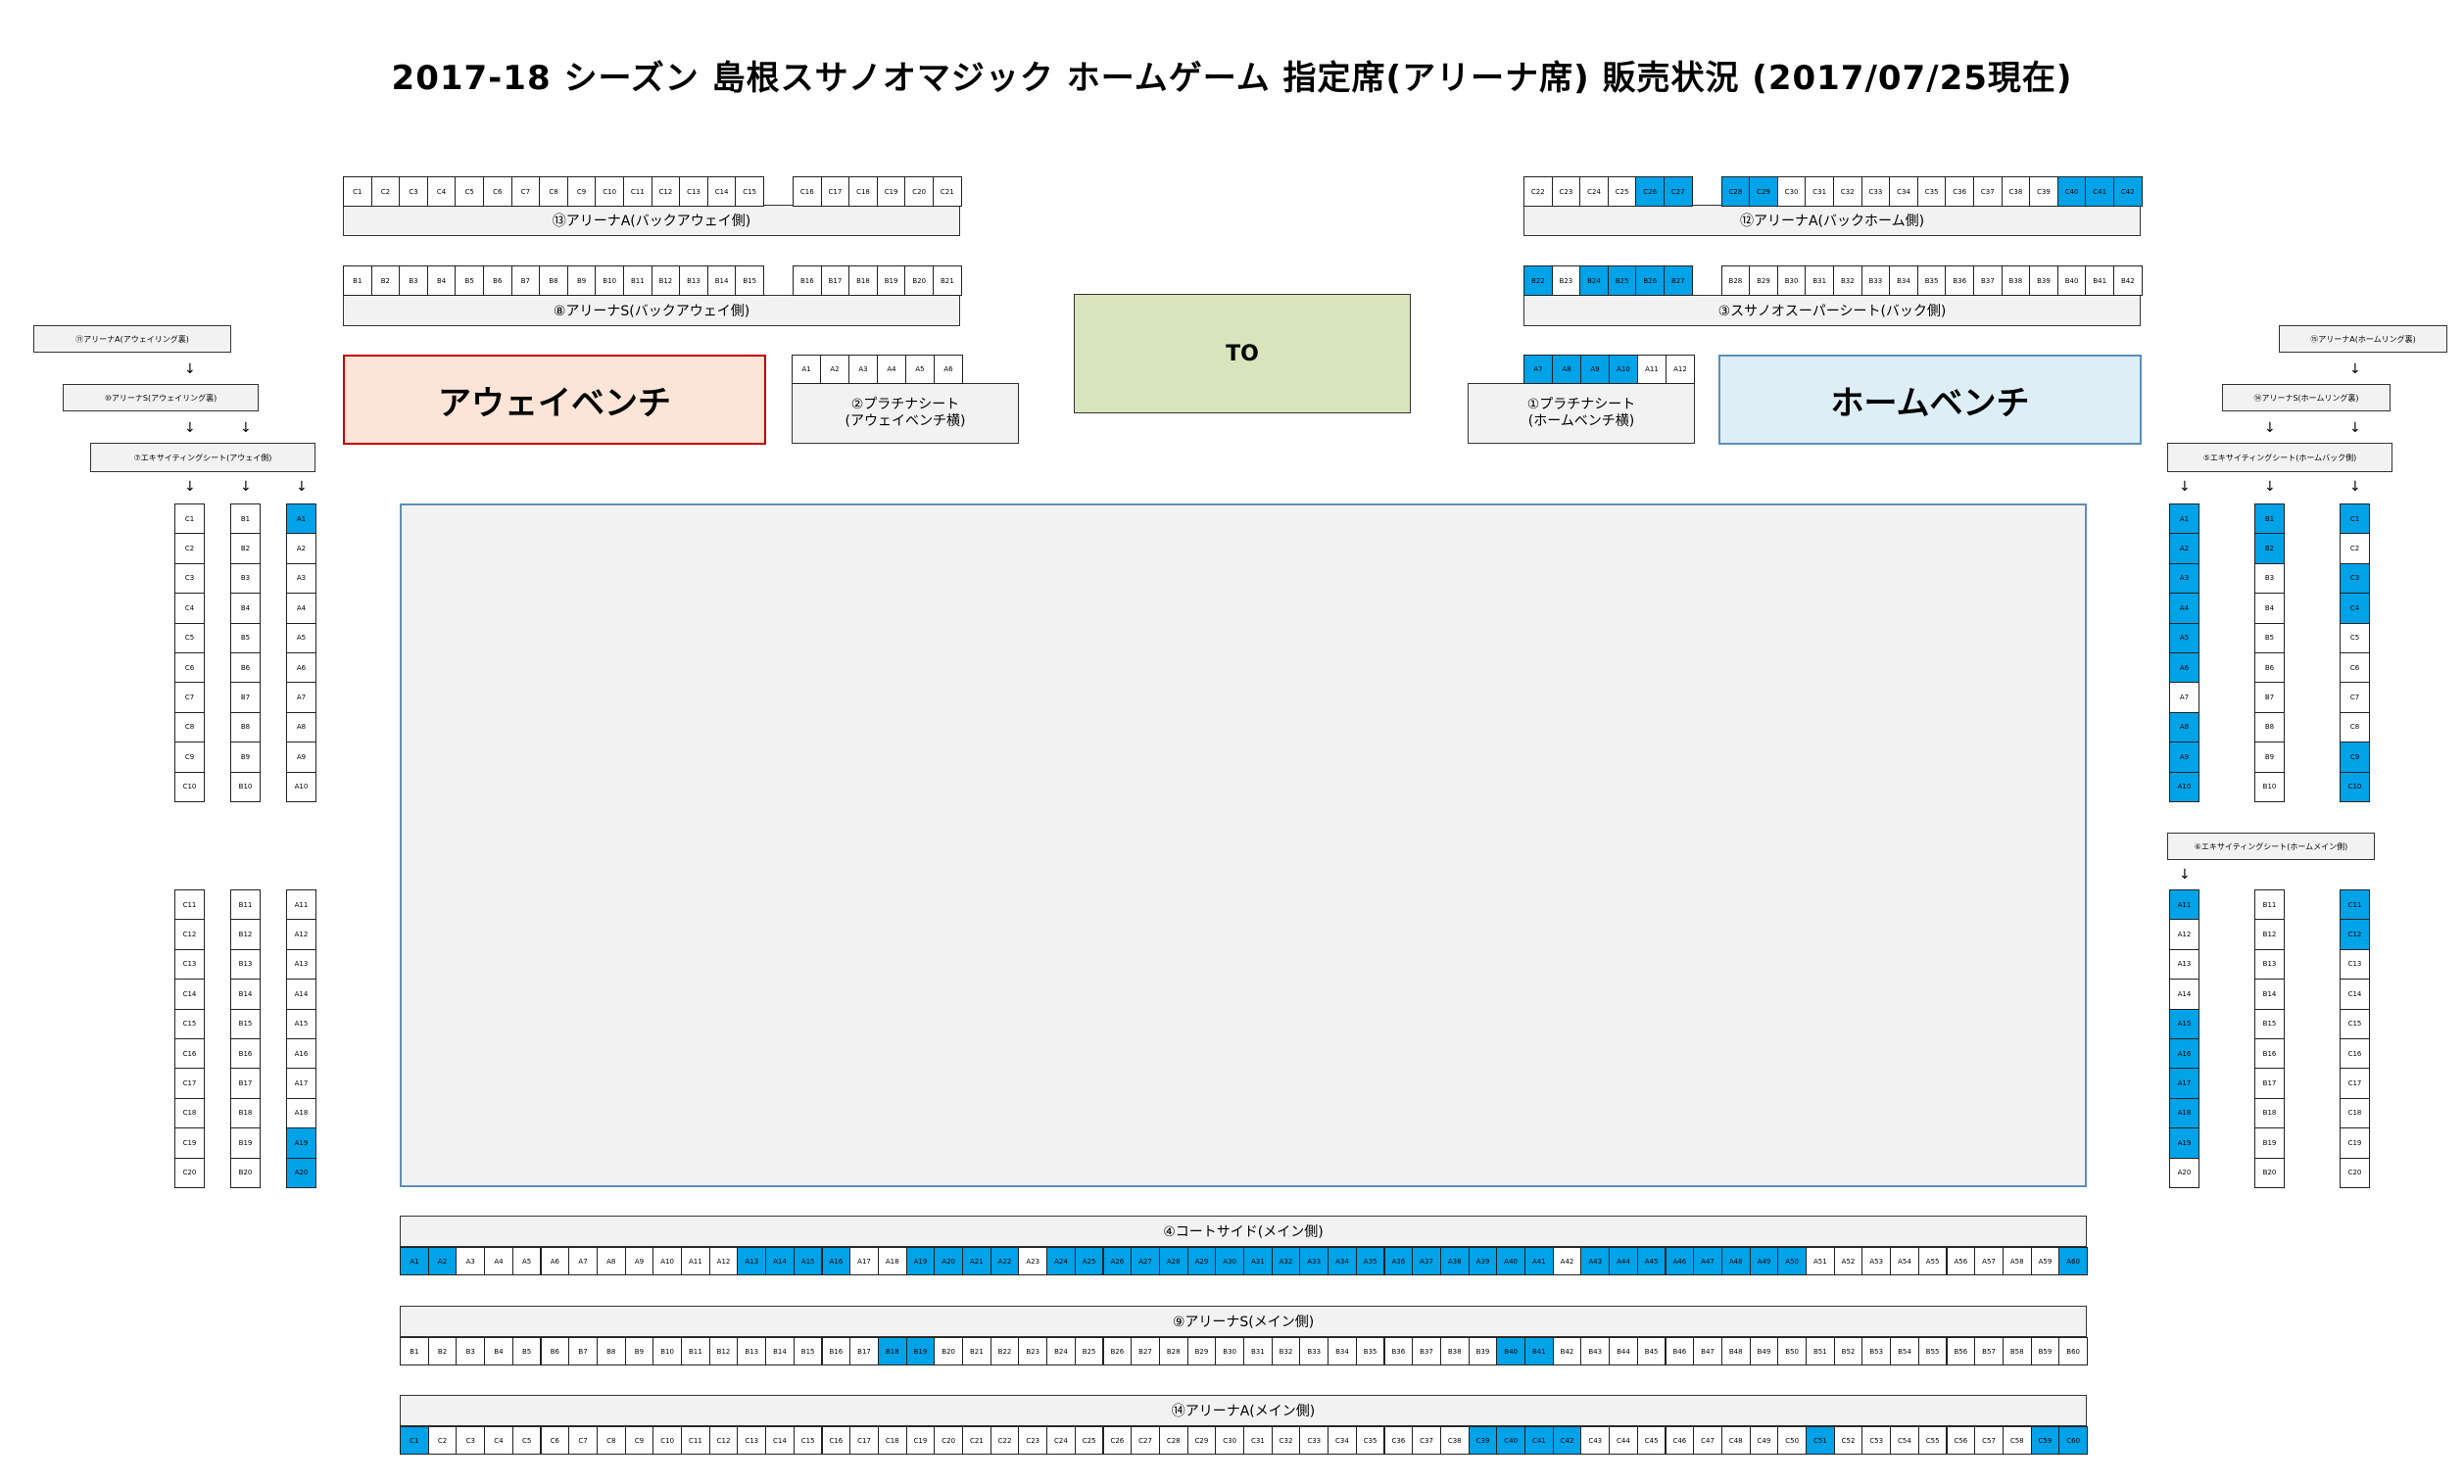 The width and height of the screenshot is (2464, 1484). Describe the element at coordinates (2269, 786) in the screenshot. I see `seat-rb1-B10: B10` at that location.